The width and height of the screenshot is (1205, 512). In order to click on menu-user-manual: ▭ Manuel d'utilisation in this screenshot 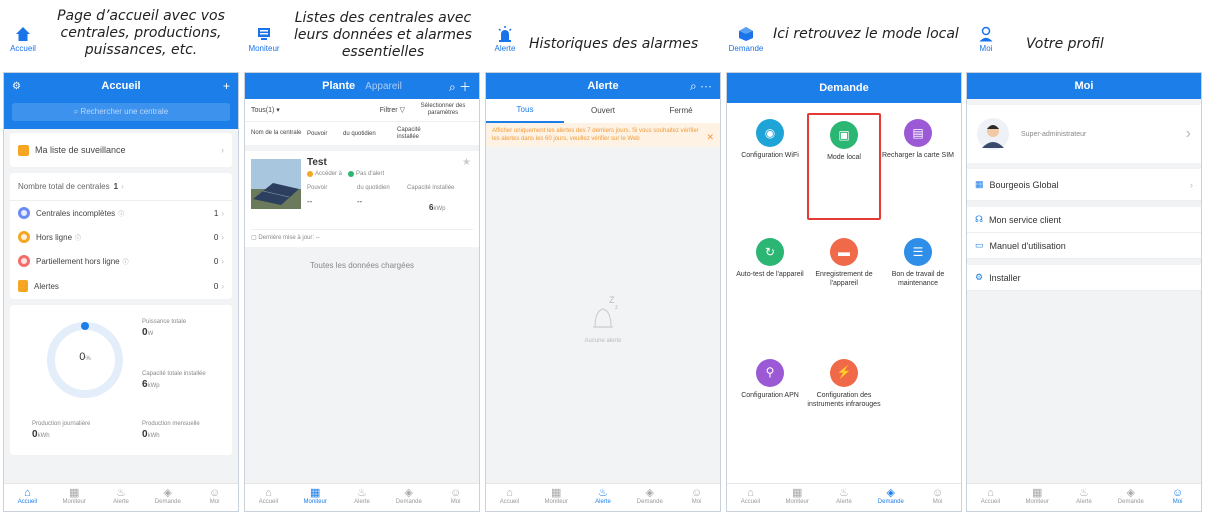, I will do `click(1084, 246)`.